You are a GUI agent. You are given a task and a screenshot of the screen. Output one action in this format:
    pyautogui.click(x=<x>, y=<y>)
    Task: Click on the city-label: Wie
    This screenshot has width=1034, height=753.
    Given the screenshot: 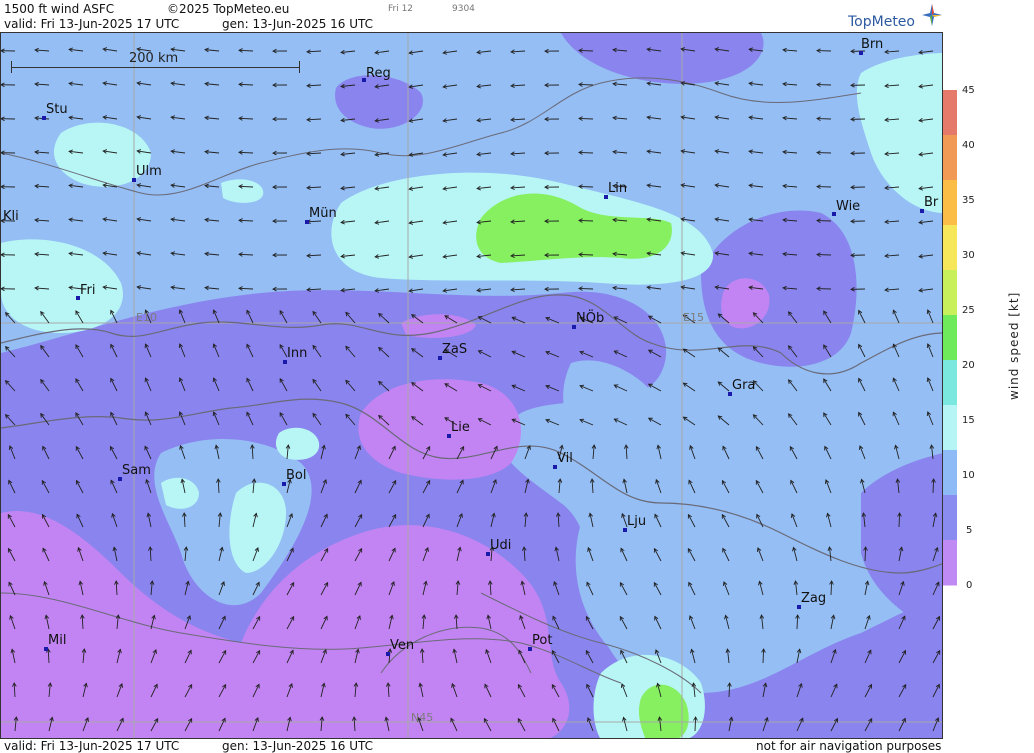 What is the action you would take?
    pyautogui.click(x=848, y=206)
    